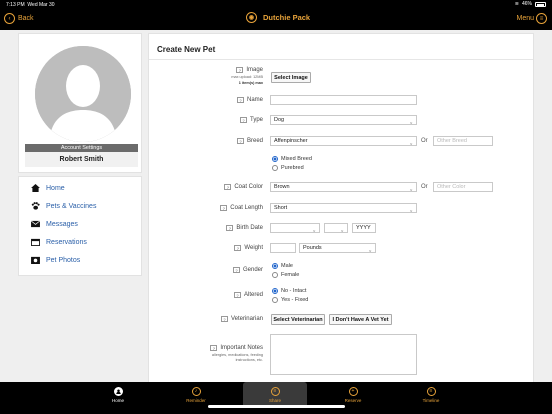  Describe the element at coordinates (295, 228) in the screenshot. I see `birth-month-select` at that location.